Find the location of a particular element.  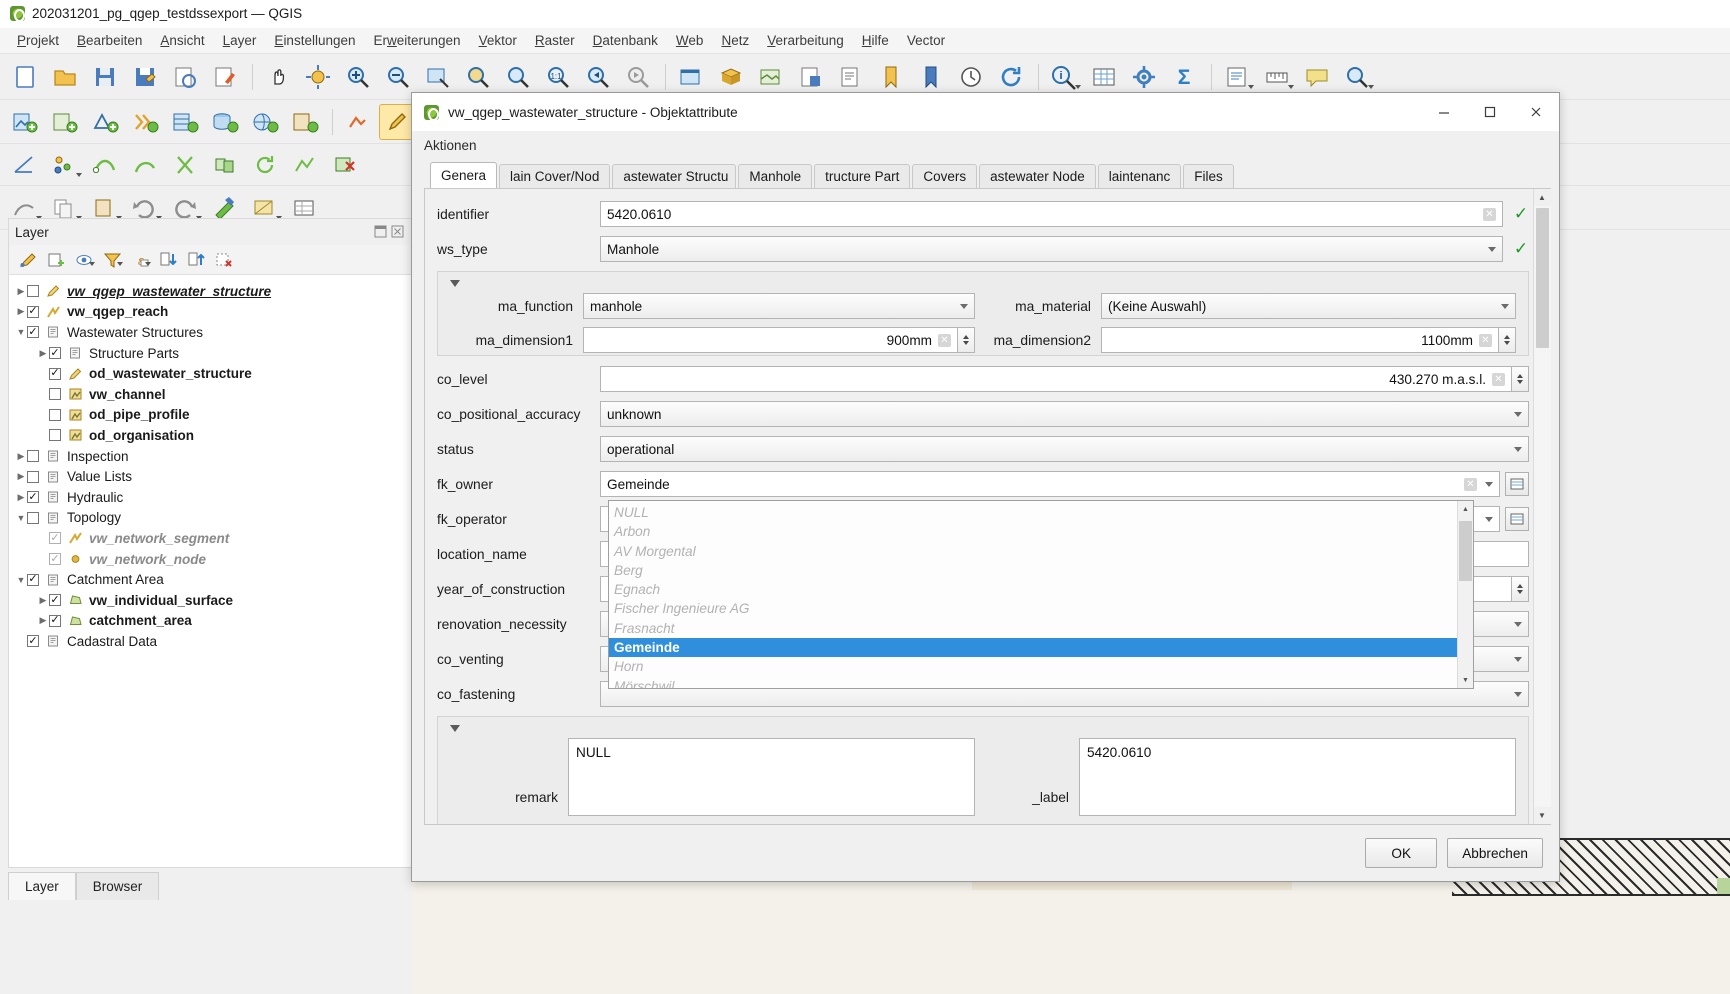

tab-covers: Covers is located at coordinates (945, 176).